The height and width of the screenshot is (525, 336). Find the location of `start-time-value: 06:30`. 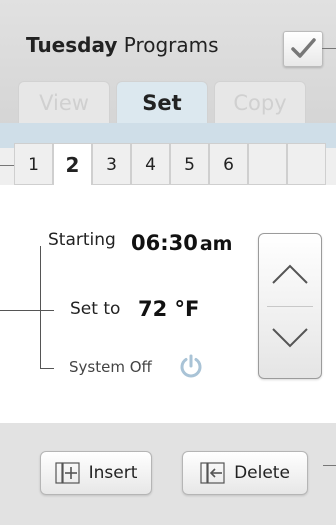

start-time-value: 06:30 is located at coordinates (164, 243).